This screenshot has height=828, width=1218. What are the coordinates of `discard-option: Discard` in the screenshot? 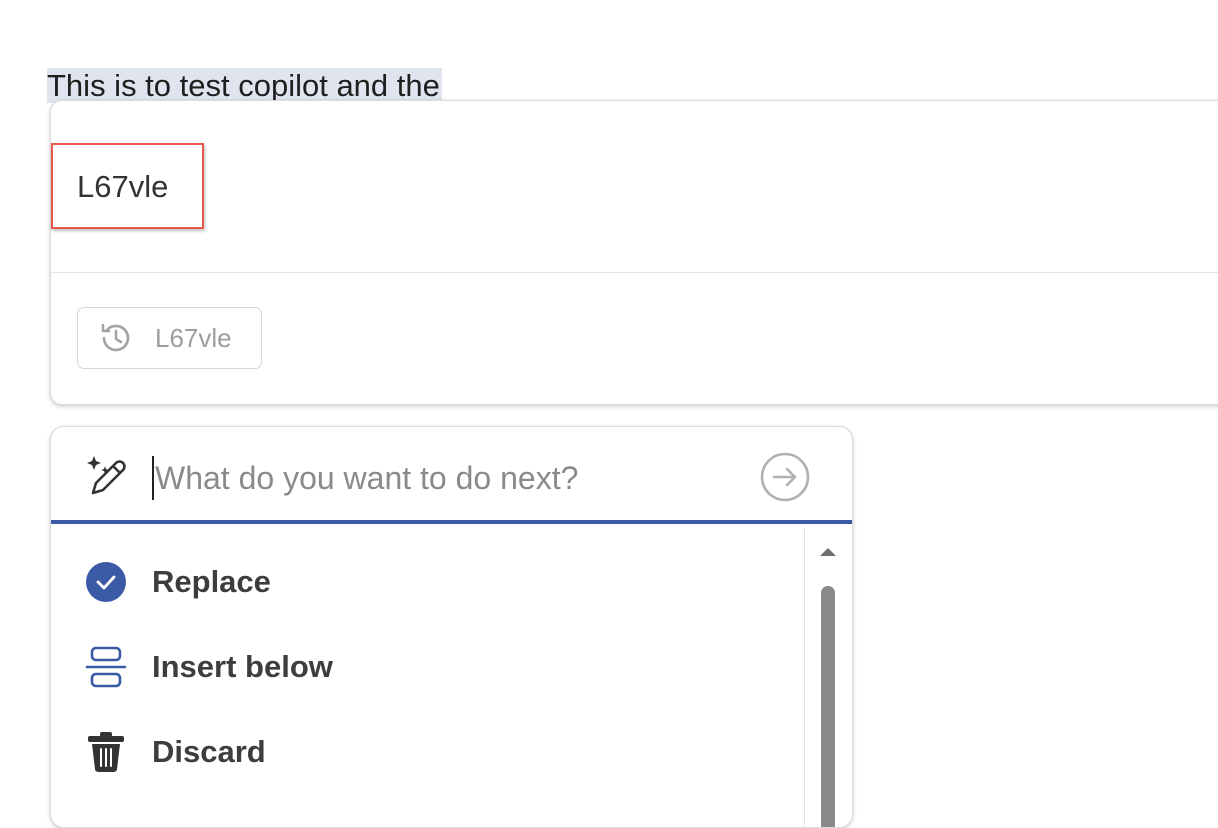 It's located at (427, 752).